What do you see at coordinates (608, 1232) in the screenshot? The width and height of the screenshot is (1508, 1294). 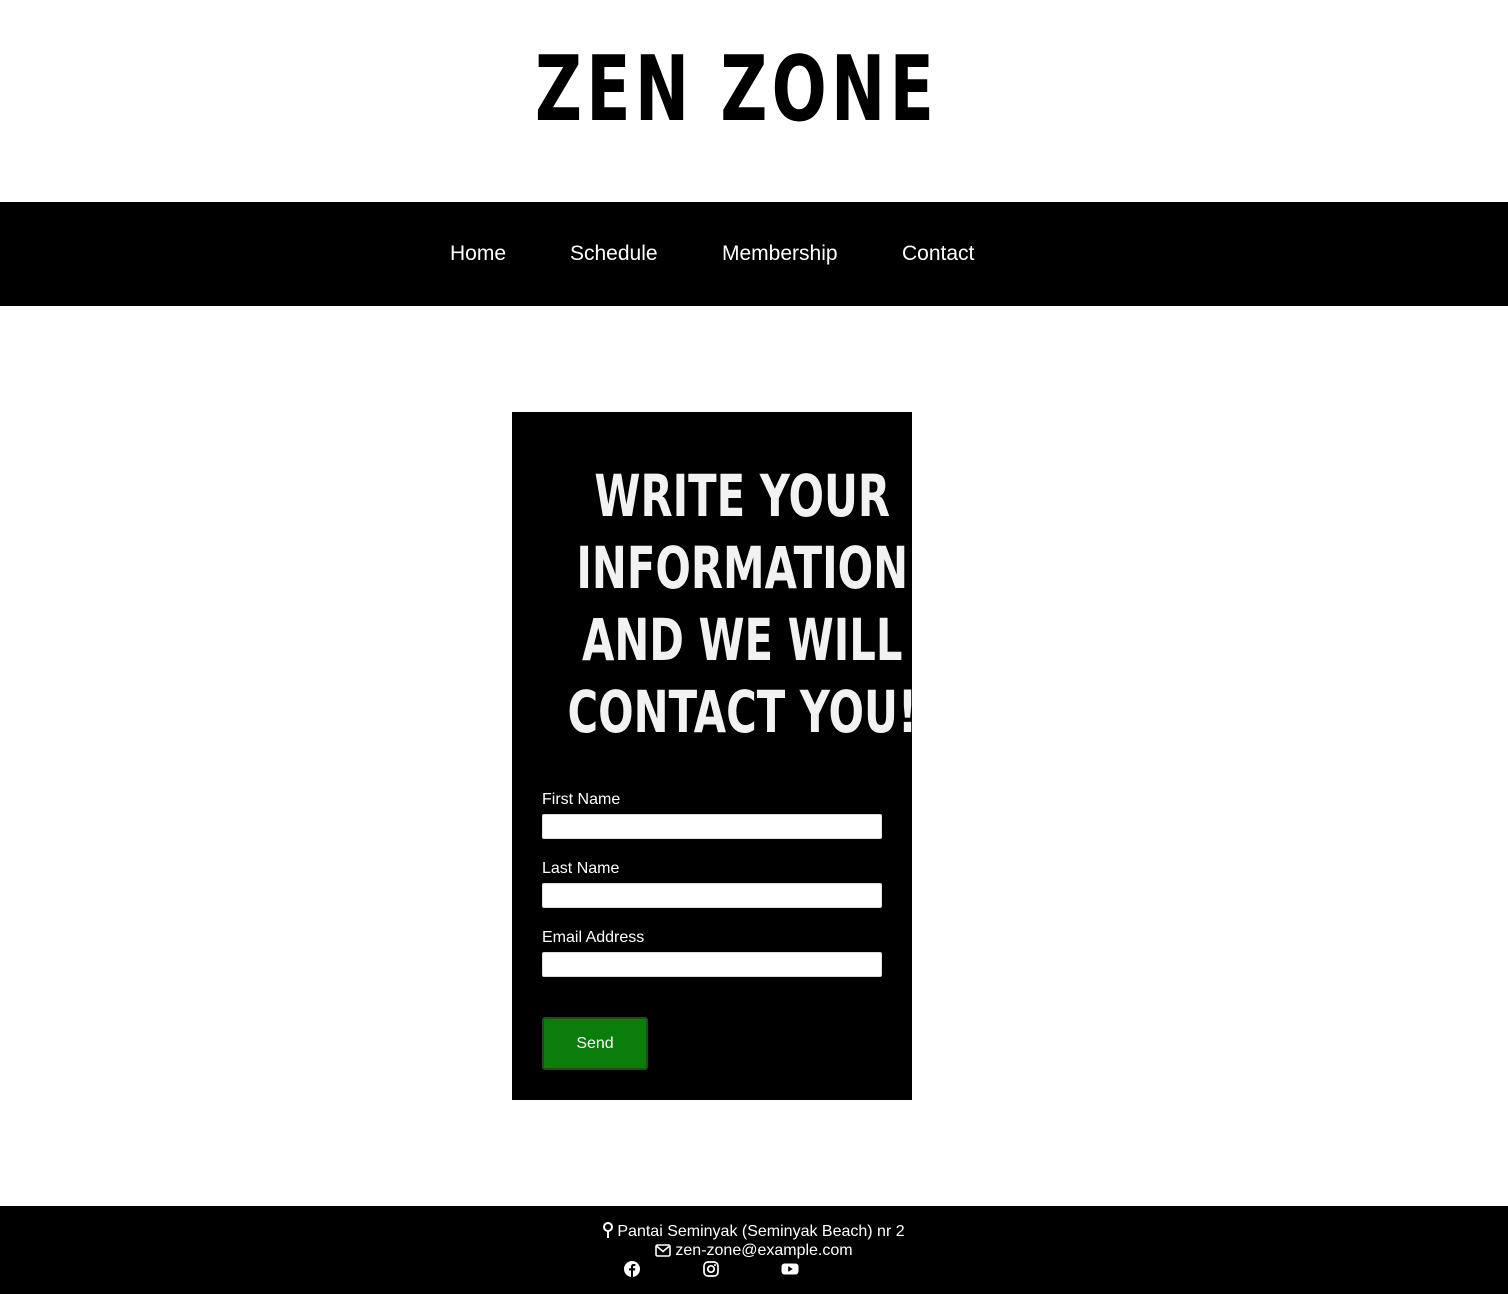 I see `map-pin-icon` at bounding box center [608, 1232].